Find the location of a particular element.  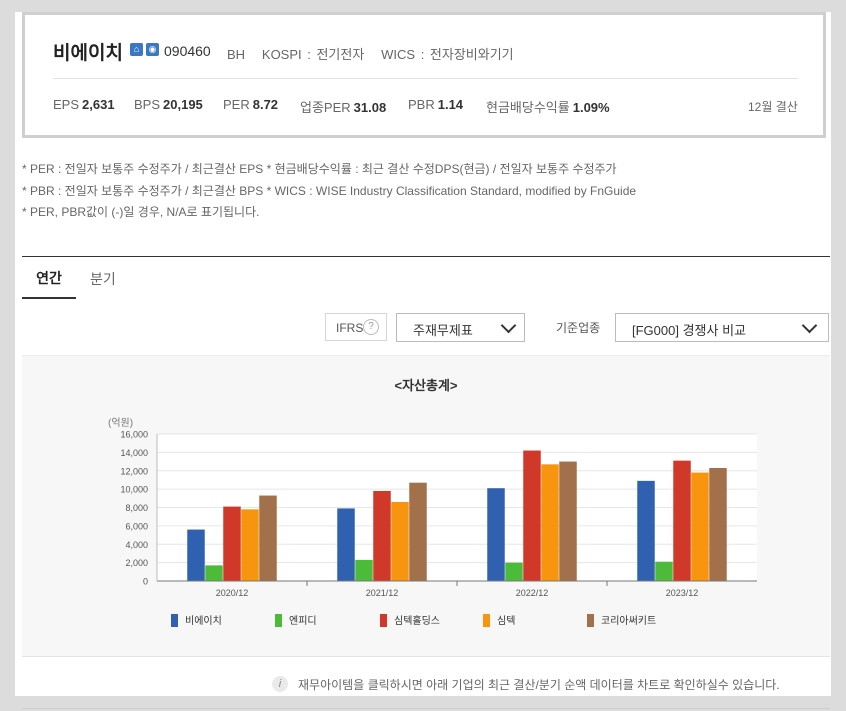

y-tick-label: 8,000 is located at coordinates (136, 508).